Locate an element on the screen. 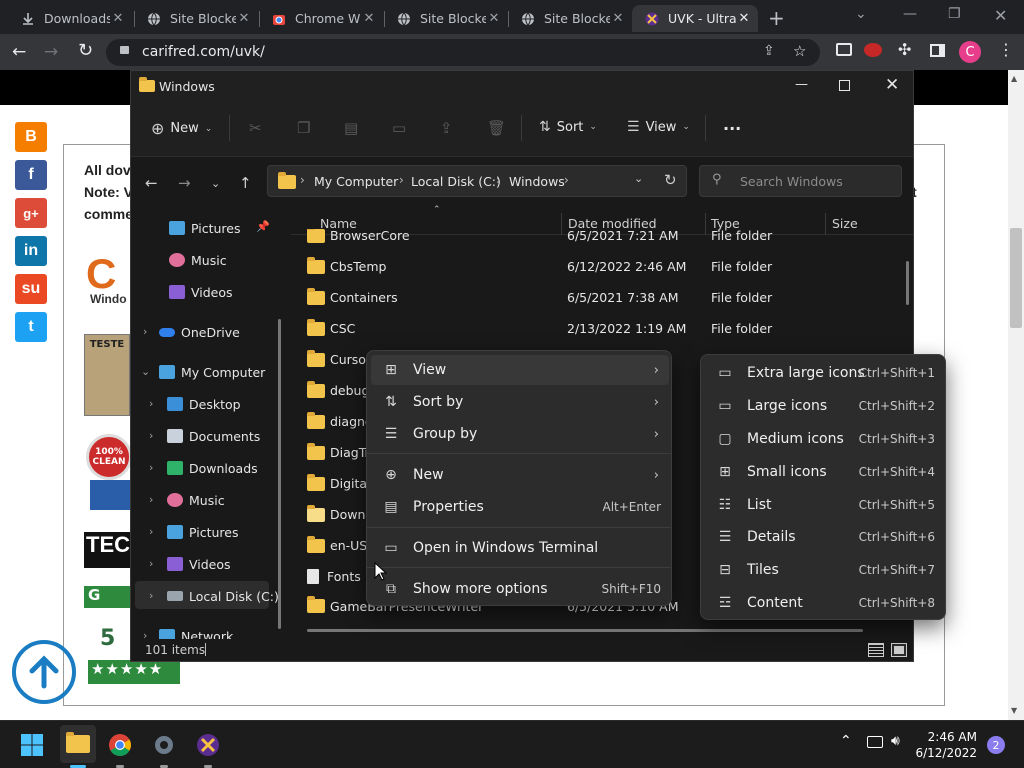  nav-scrollbar is located at coordinates (279, 474).